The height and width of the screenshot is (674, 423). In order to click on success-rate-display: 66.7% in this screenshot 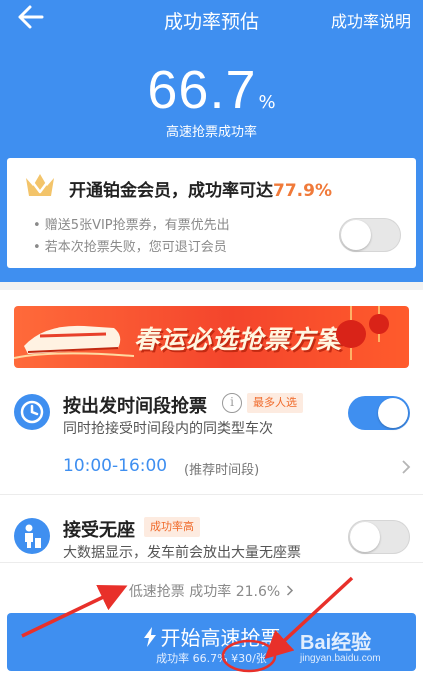, I will do `click(211, 90)`.